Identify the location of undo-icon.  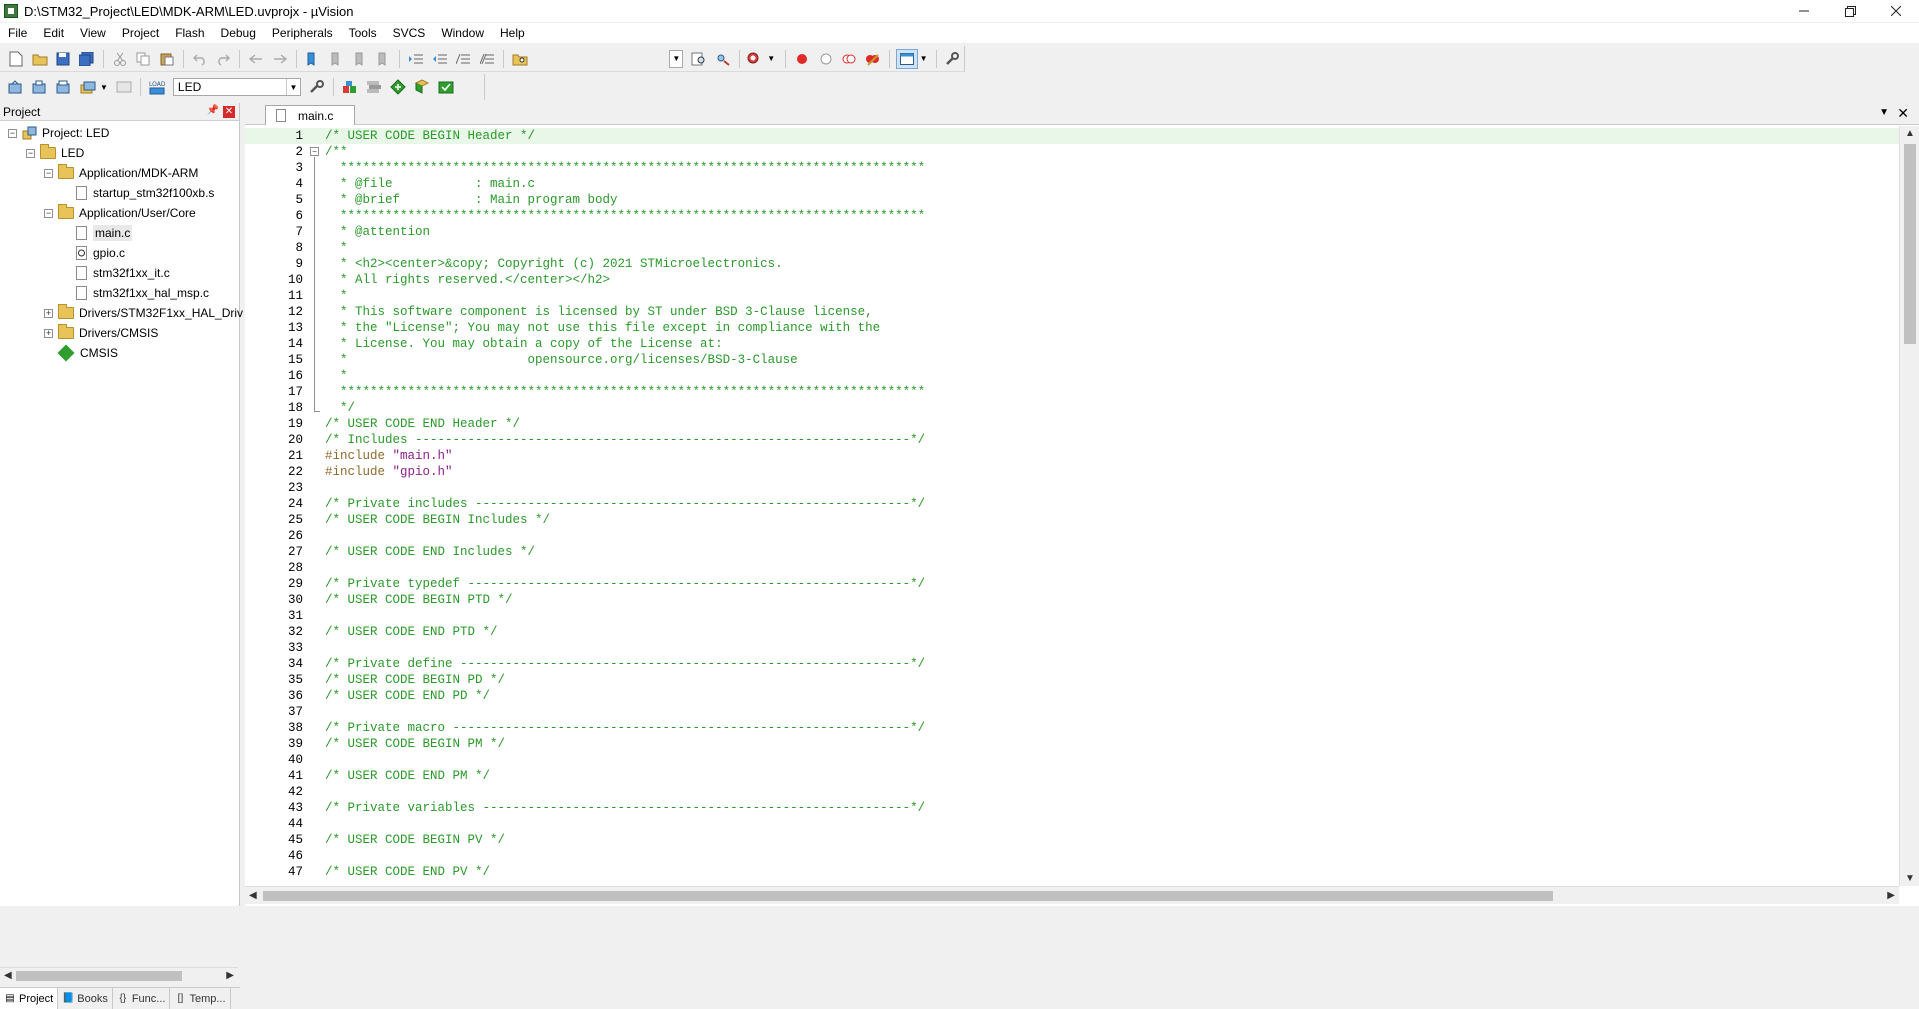
(200, 59).